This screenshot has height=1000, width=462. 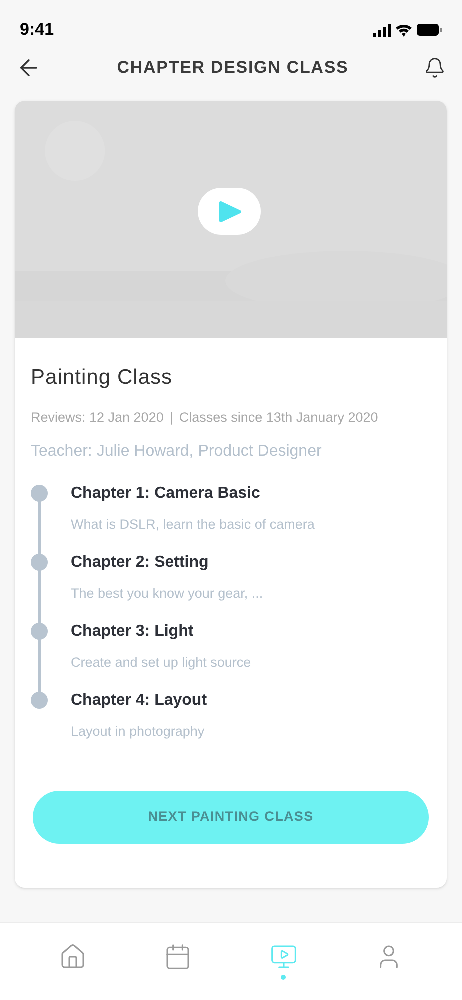 I want to click on notification-button, so click(x=435, y=68).